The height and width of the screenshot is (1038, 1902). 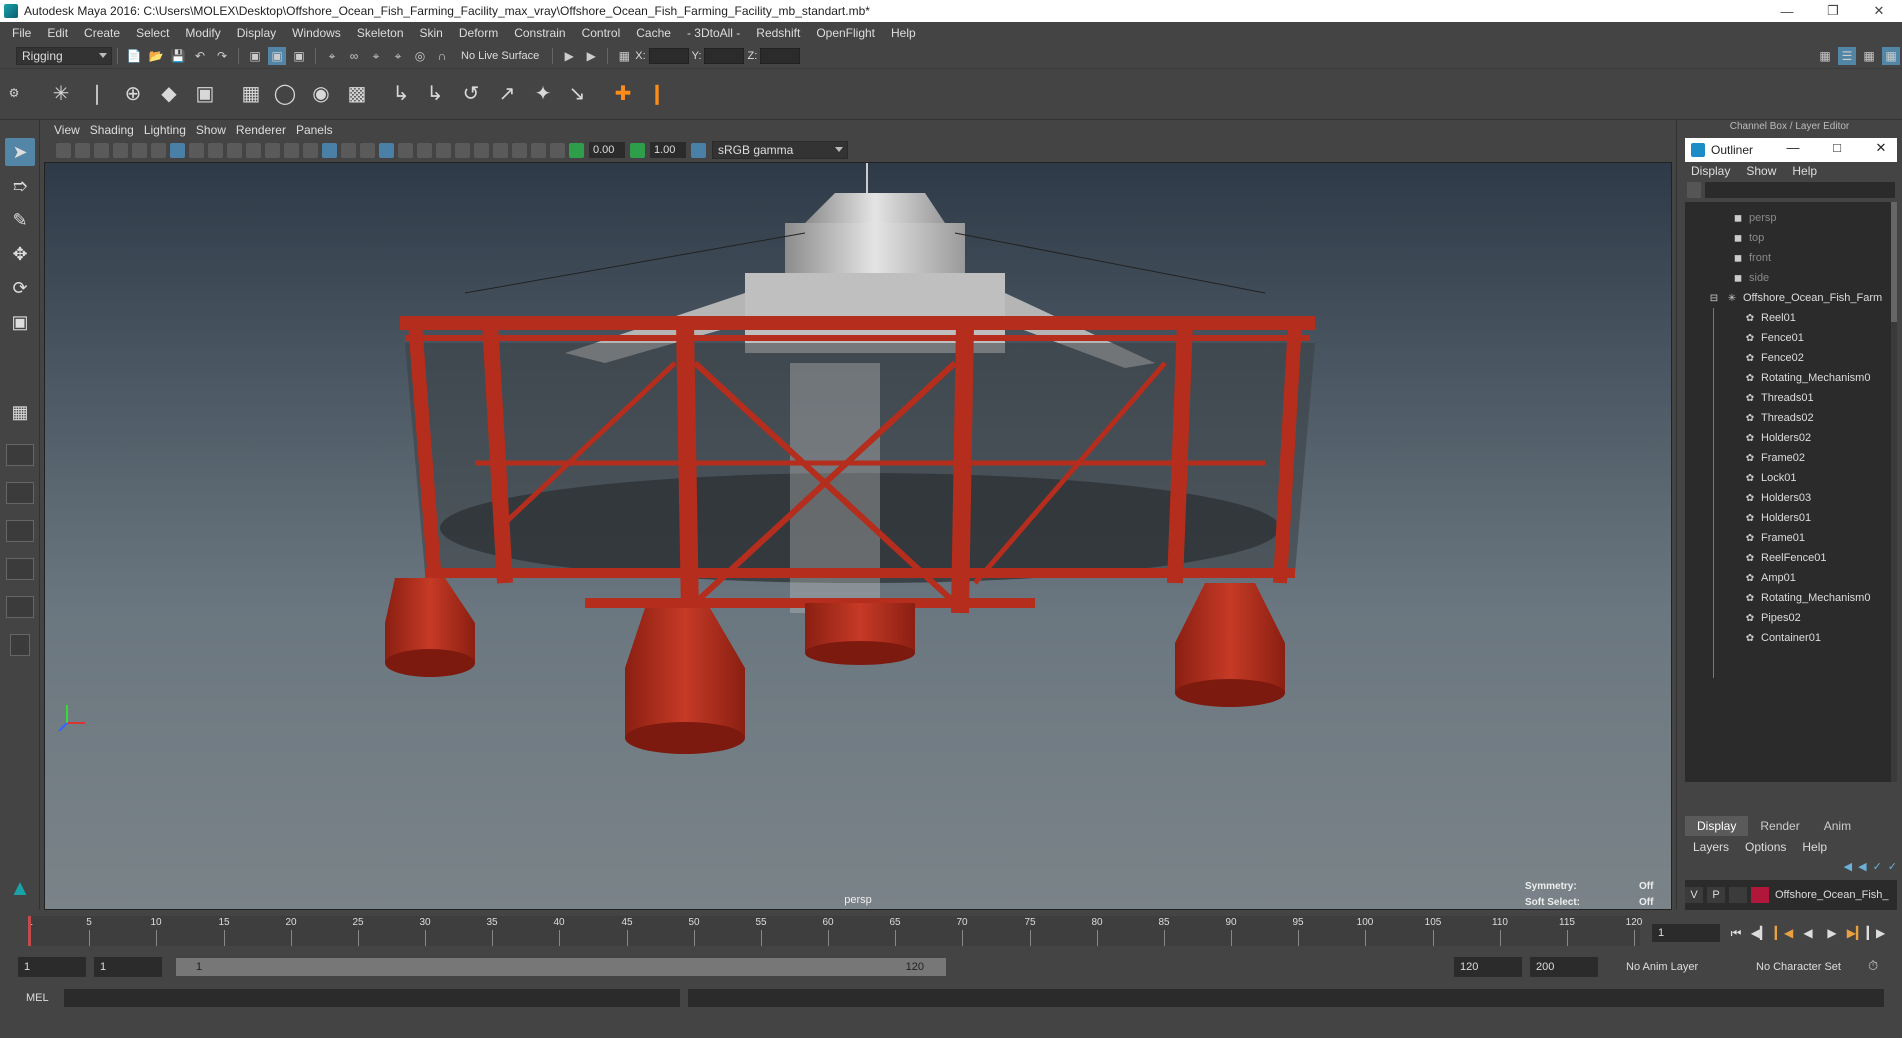 What do you see at coordinates (569, 56) in the screenshot?
I see `input-ops-icon: ▶` at bounding box center [569, 56].